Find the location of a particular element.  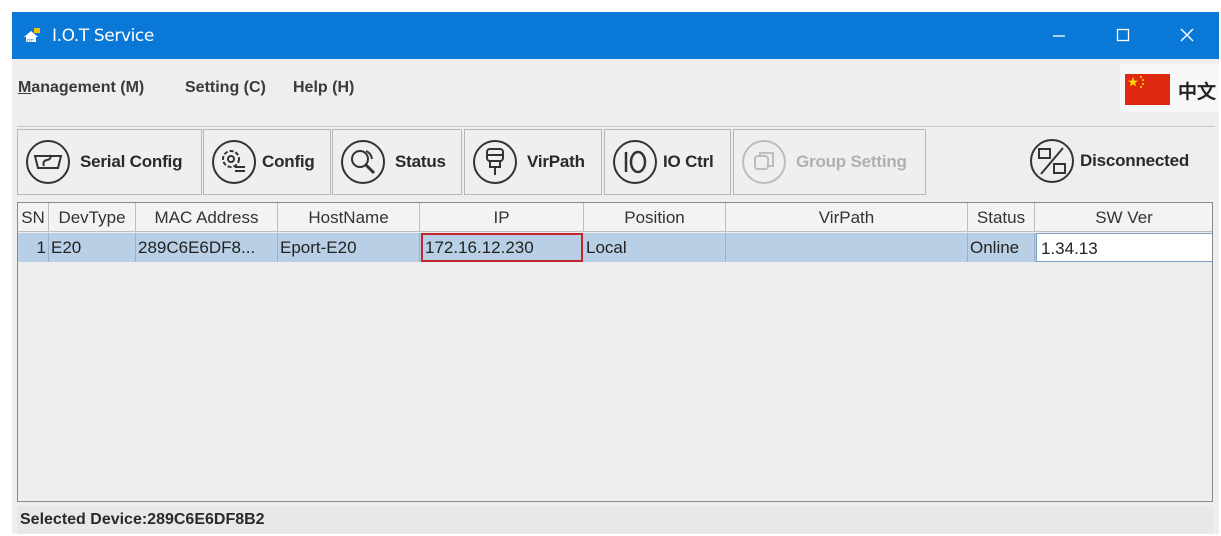

group-setting-button: Group Setting is located at coordinates (829, 162).